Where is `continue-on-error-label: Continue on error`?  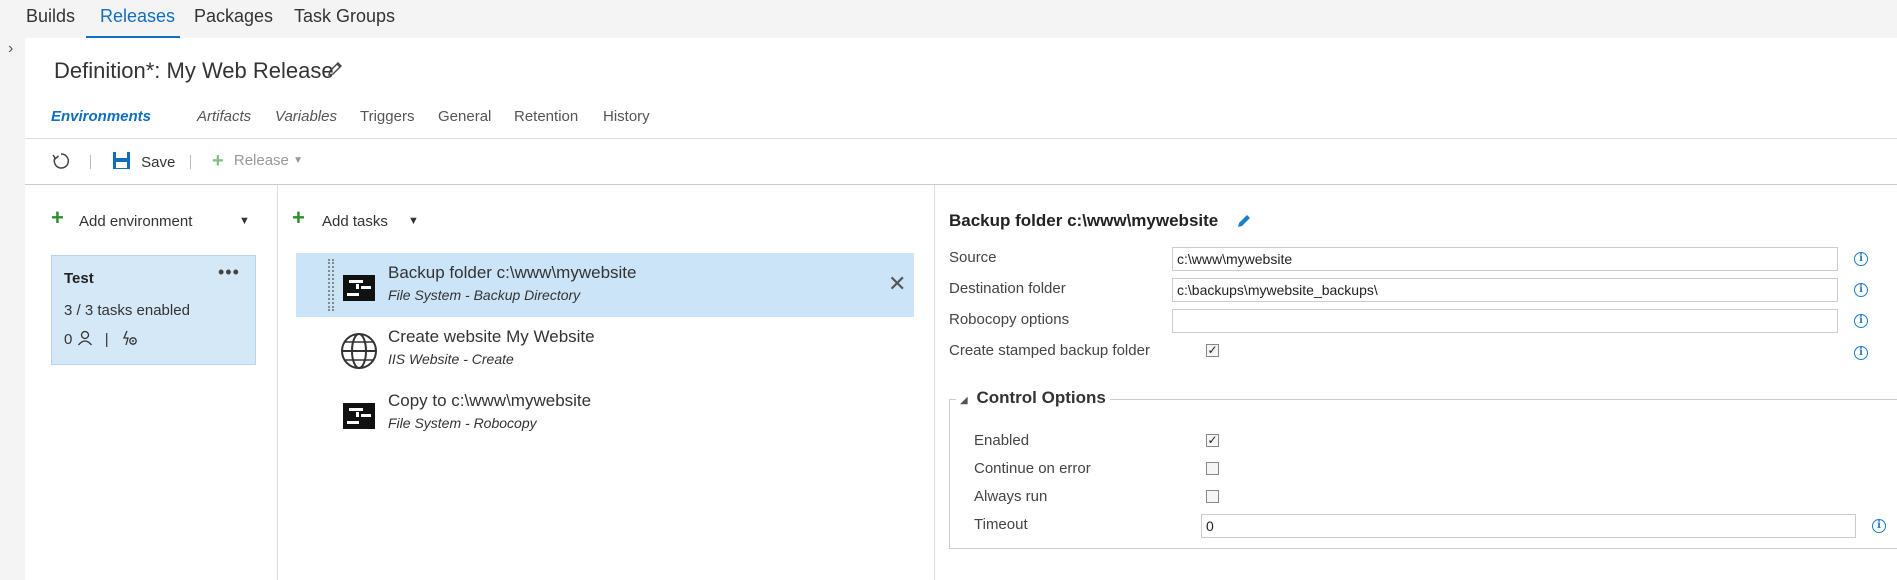
continue-on-error-label: Continue on error is located at coordinates (1032, 468).